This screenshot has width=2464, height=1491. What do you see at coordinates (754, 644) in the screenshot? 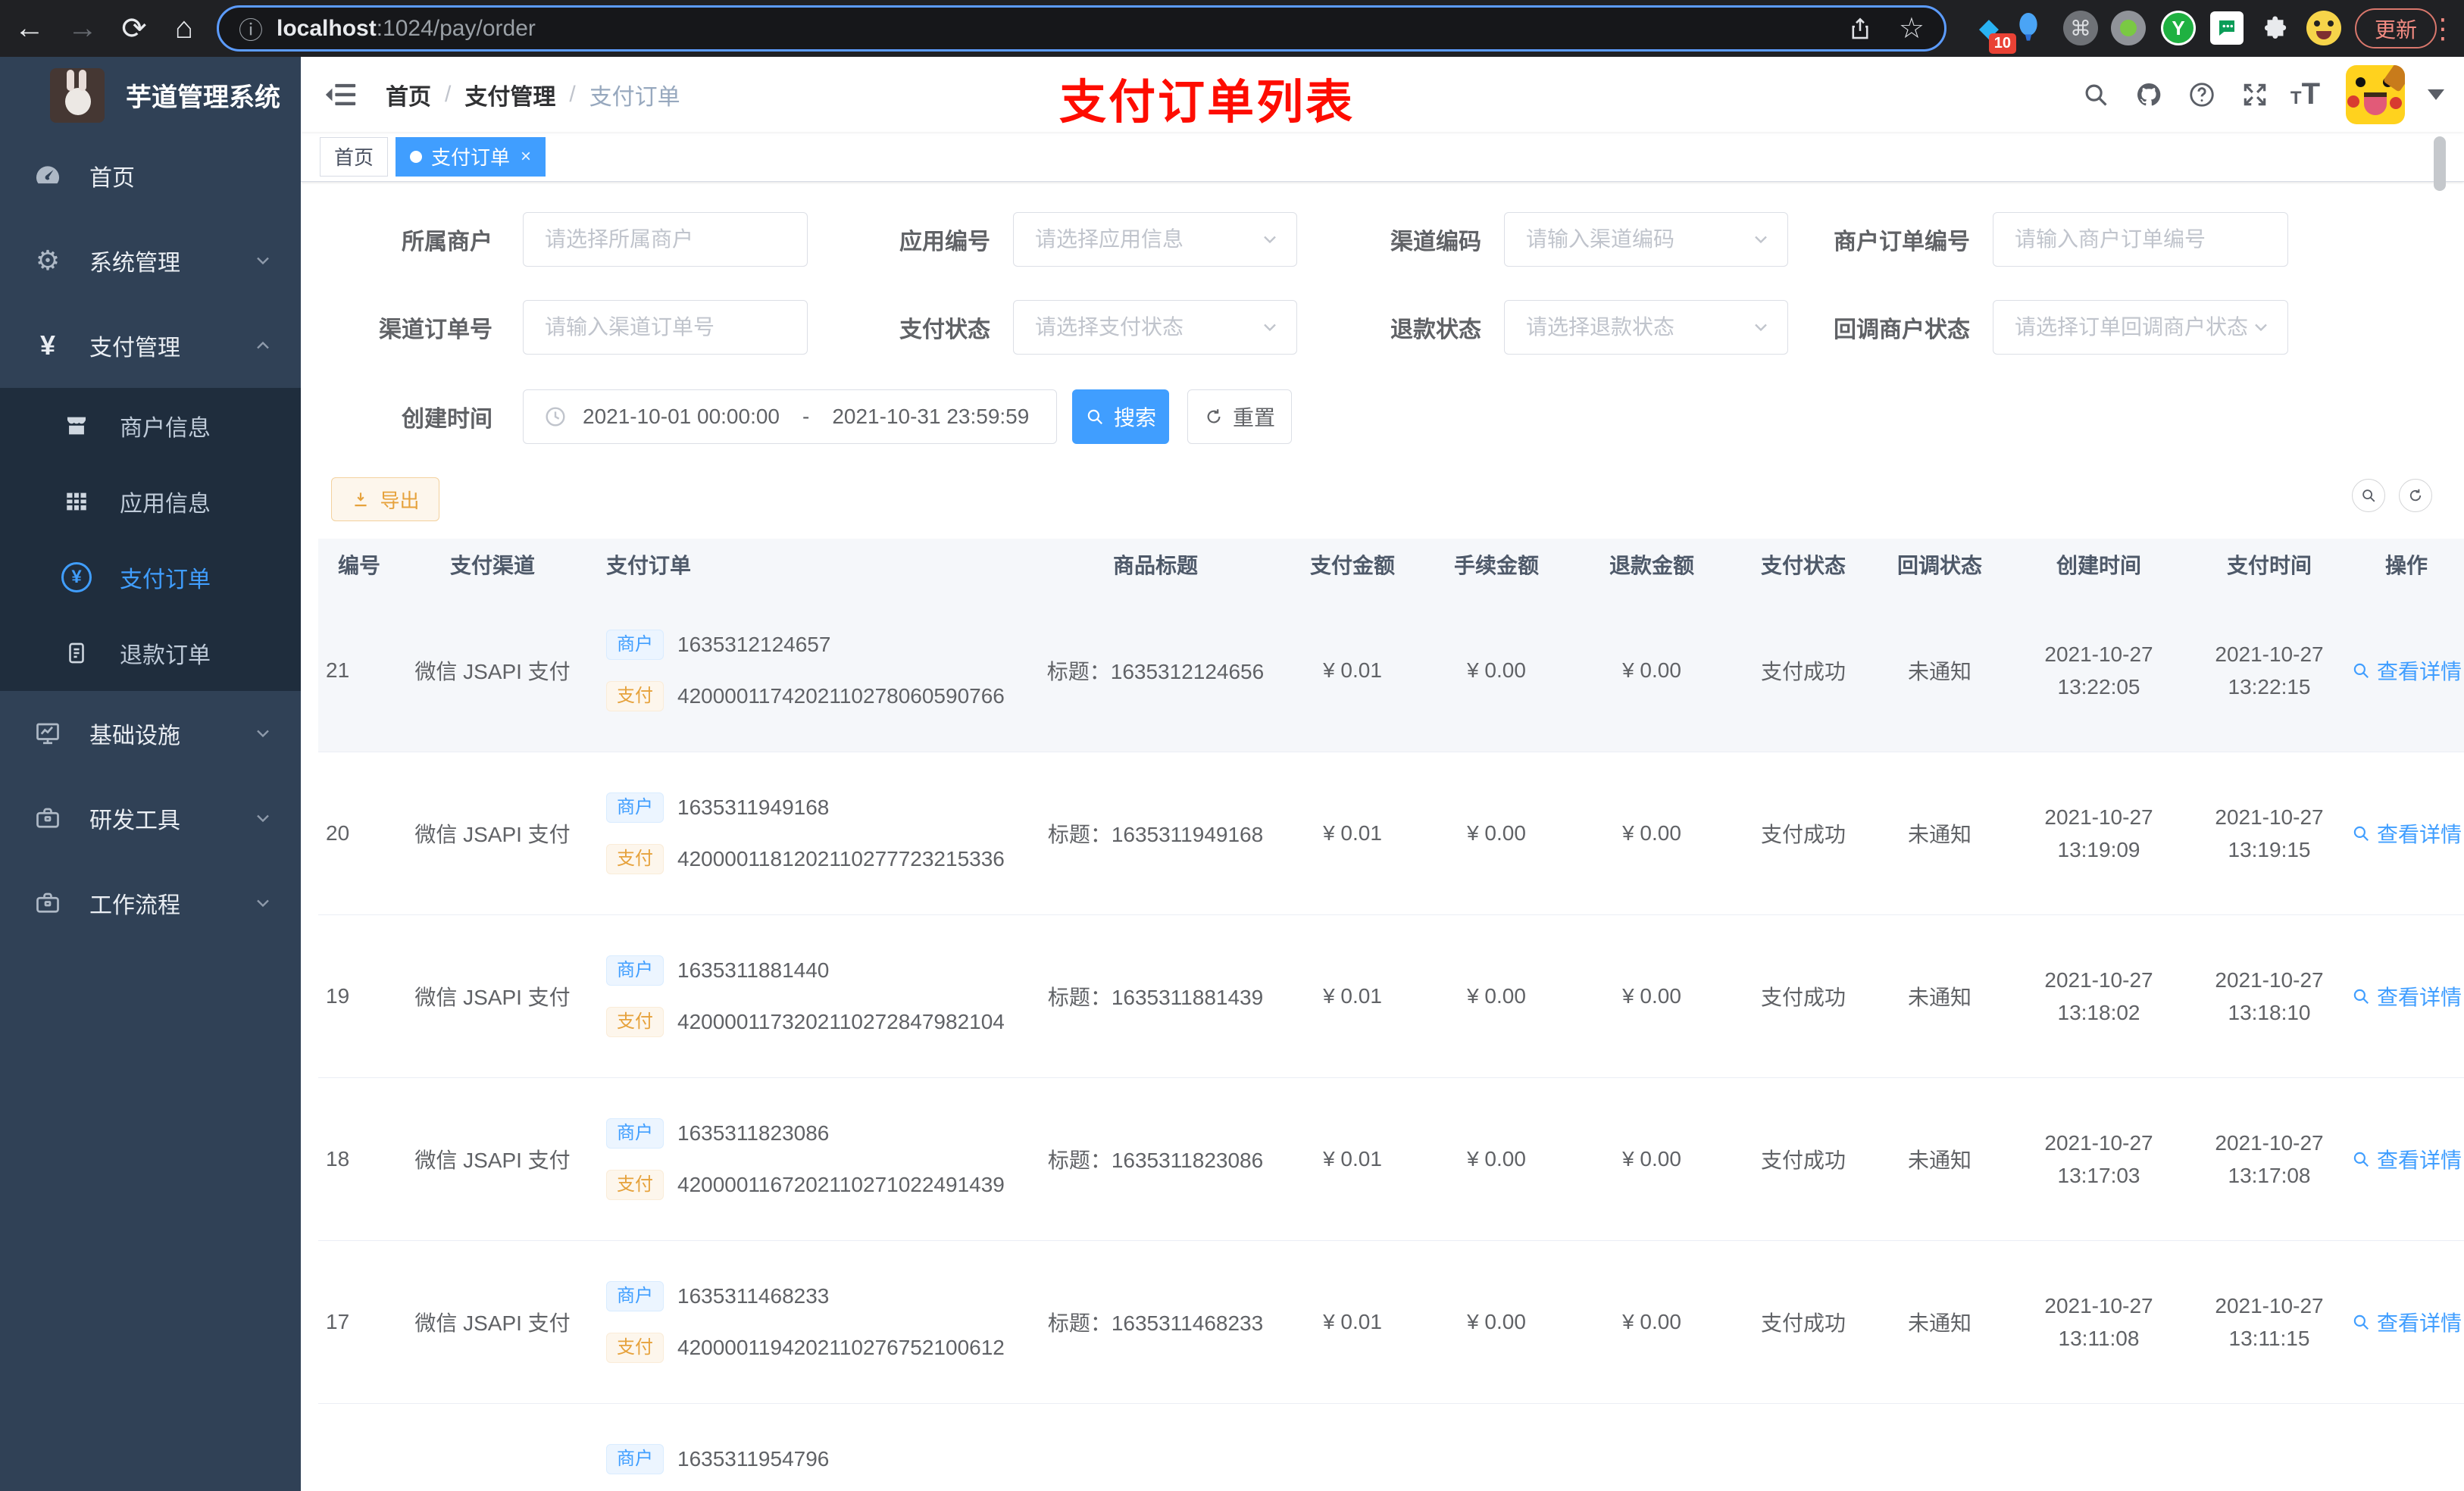
I see `merchant-order-no: 1635312124657` at bounding box center [754, 644].